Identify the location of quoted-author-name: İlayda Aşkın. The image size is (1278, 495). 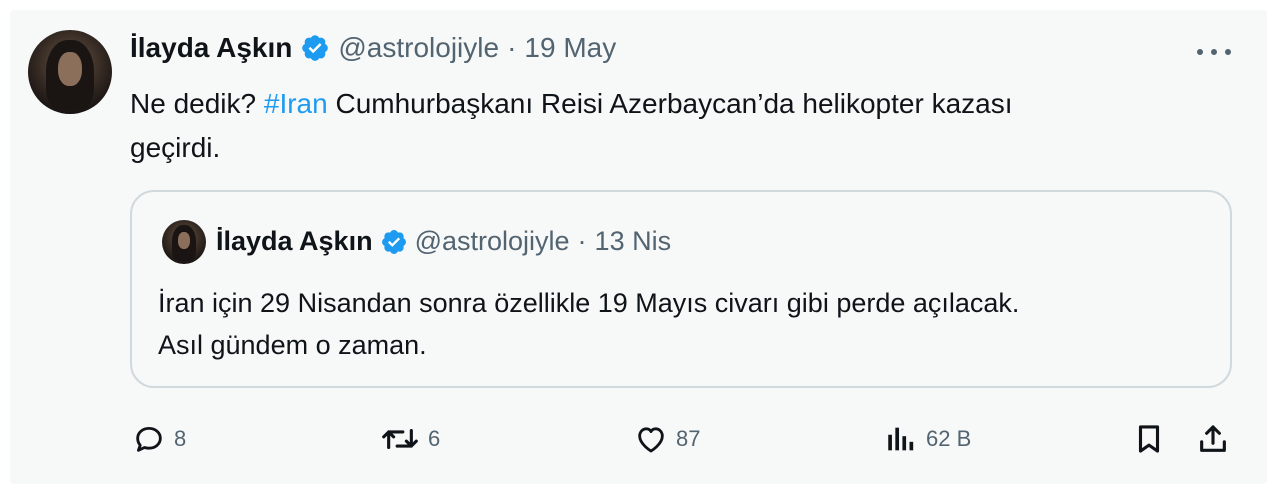
(294, 241).